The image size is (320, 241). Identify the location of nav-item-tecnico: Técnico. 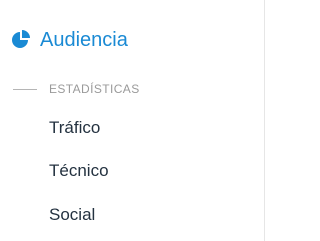
(79, 171).